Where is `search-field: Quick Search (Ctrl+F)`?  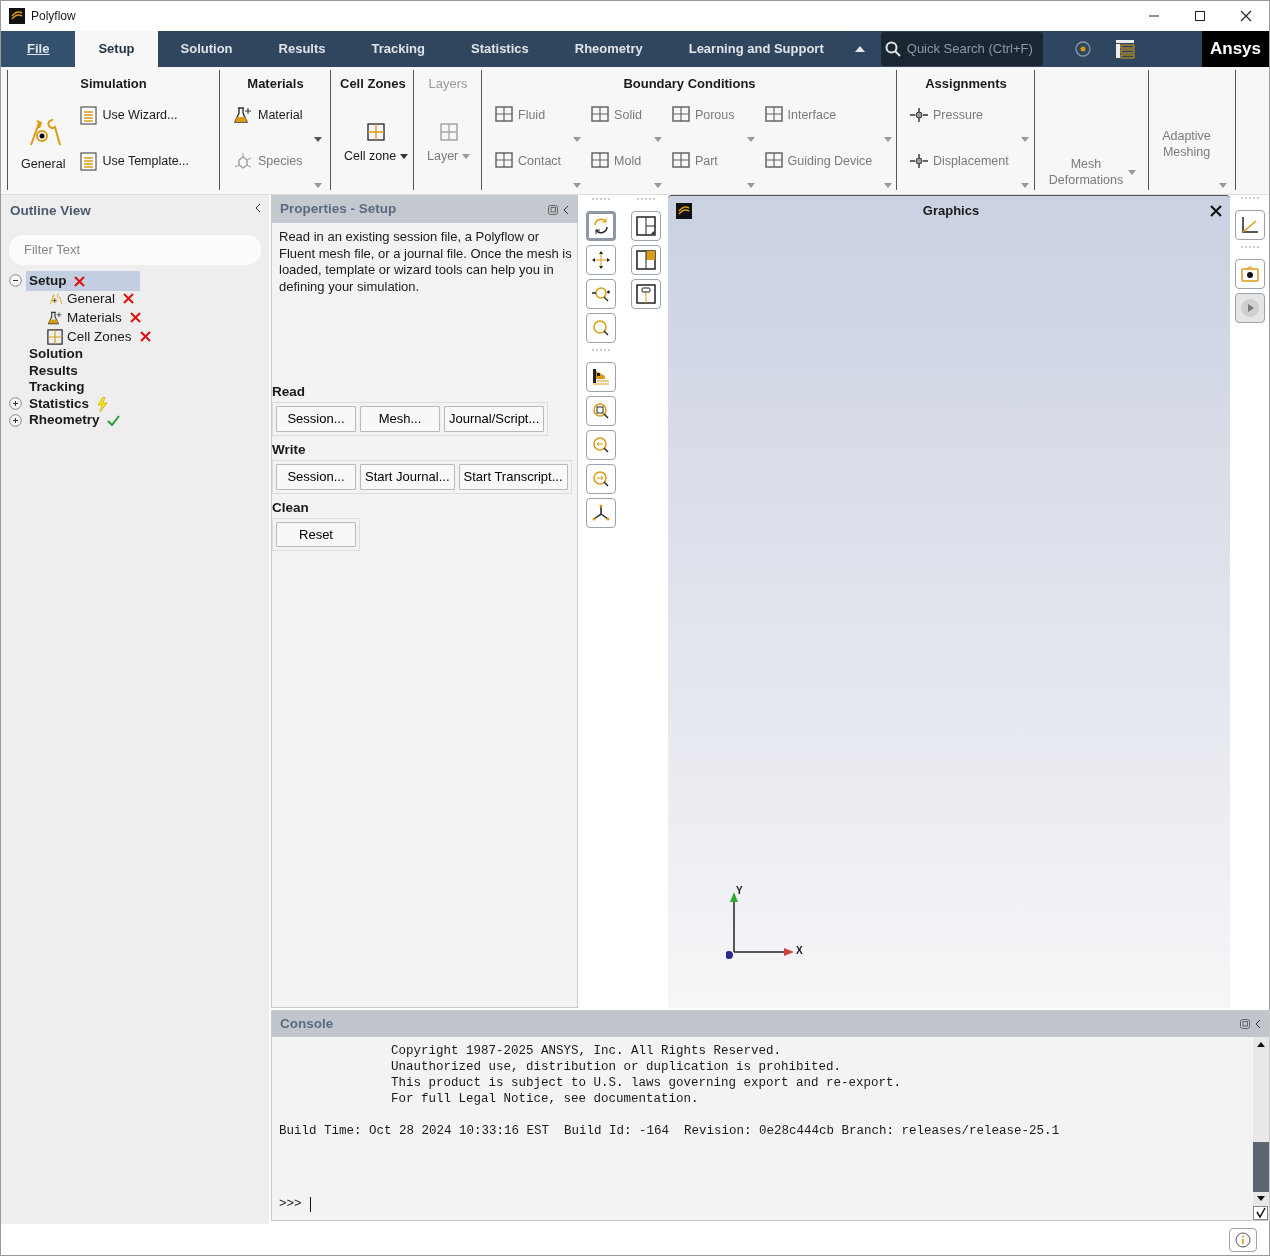 search-field: Quick Search (Ctrl+F) is located at coordinates (961, 49).